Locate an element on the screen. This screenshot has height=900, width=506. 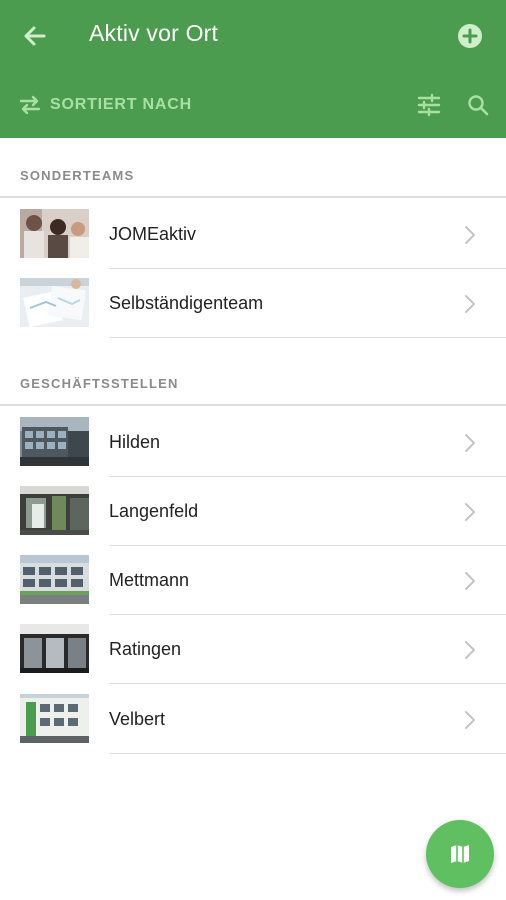
sort-button: SORTIERT NACH is located at coordinates (105, 105).